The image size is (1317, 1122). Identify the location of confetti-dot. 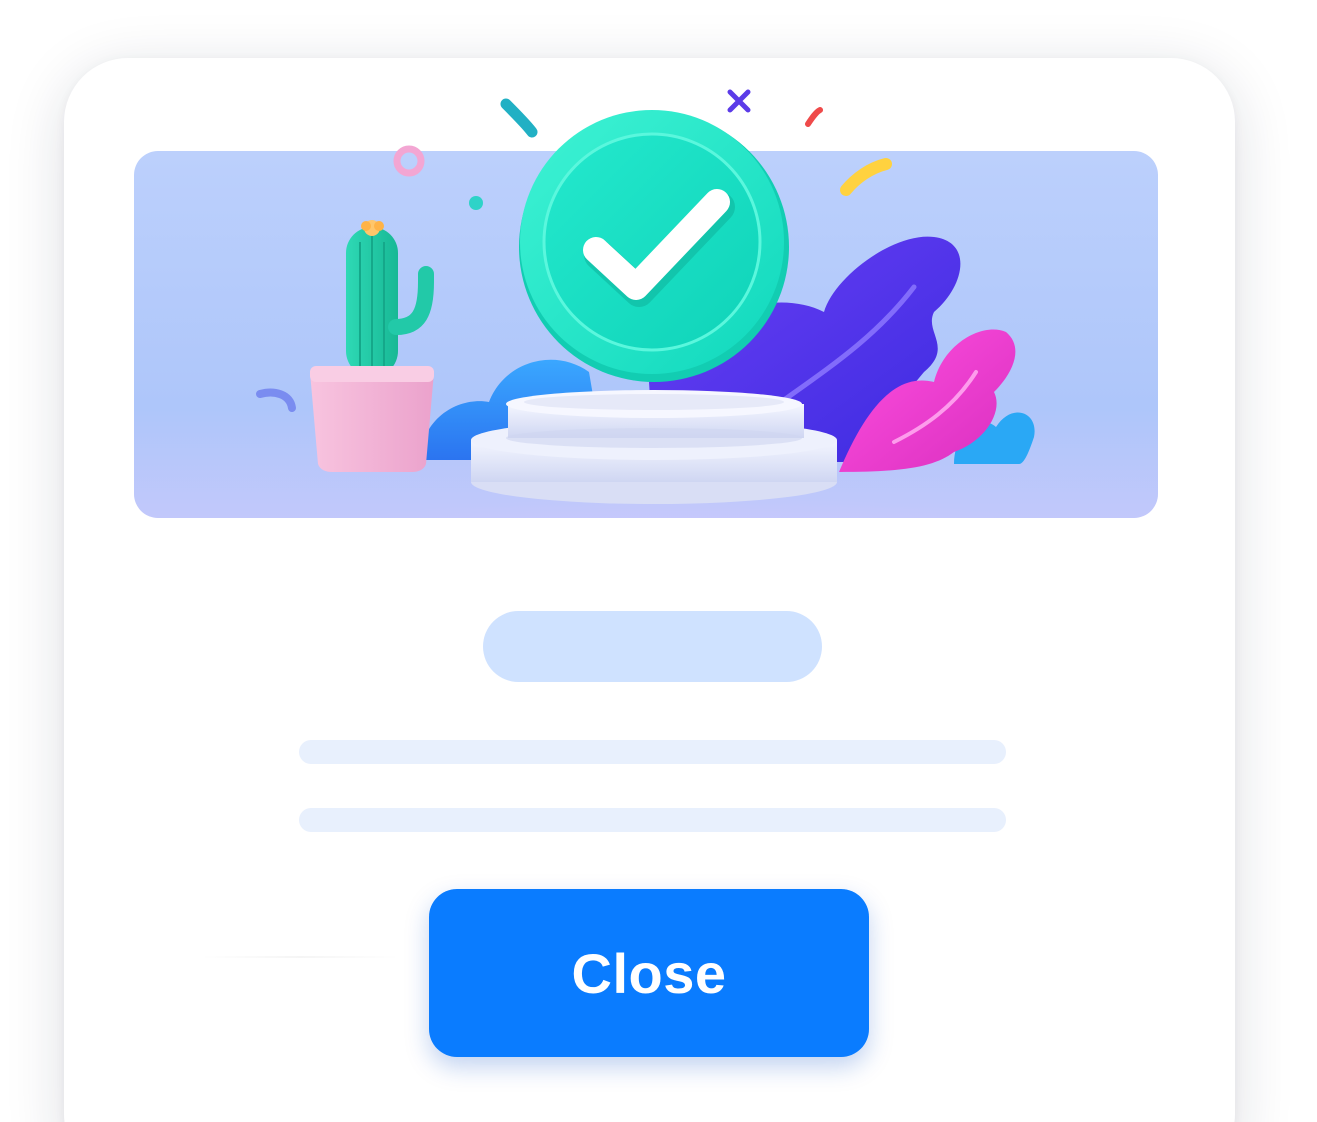
(476, 203).